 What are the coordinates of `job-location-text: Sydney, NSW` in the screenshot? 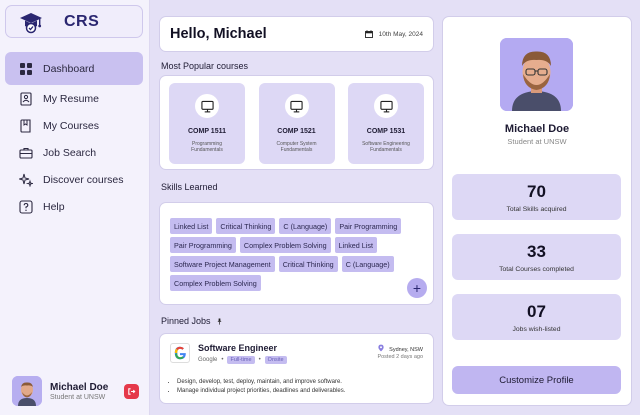 It's located at (406, 350).